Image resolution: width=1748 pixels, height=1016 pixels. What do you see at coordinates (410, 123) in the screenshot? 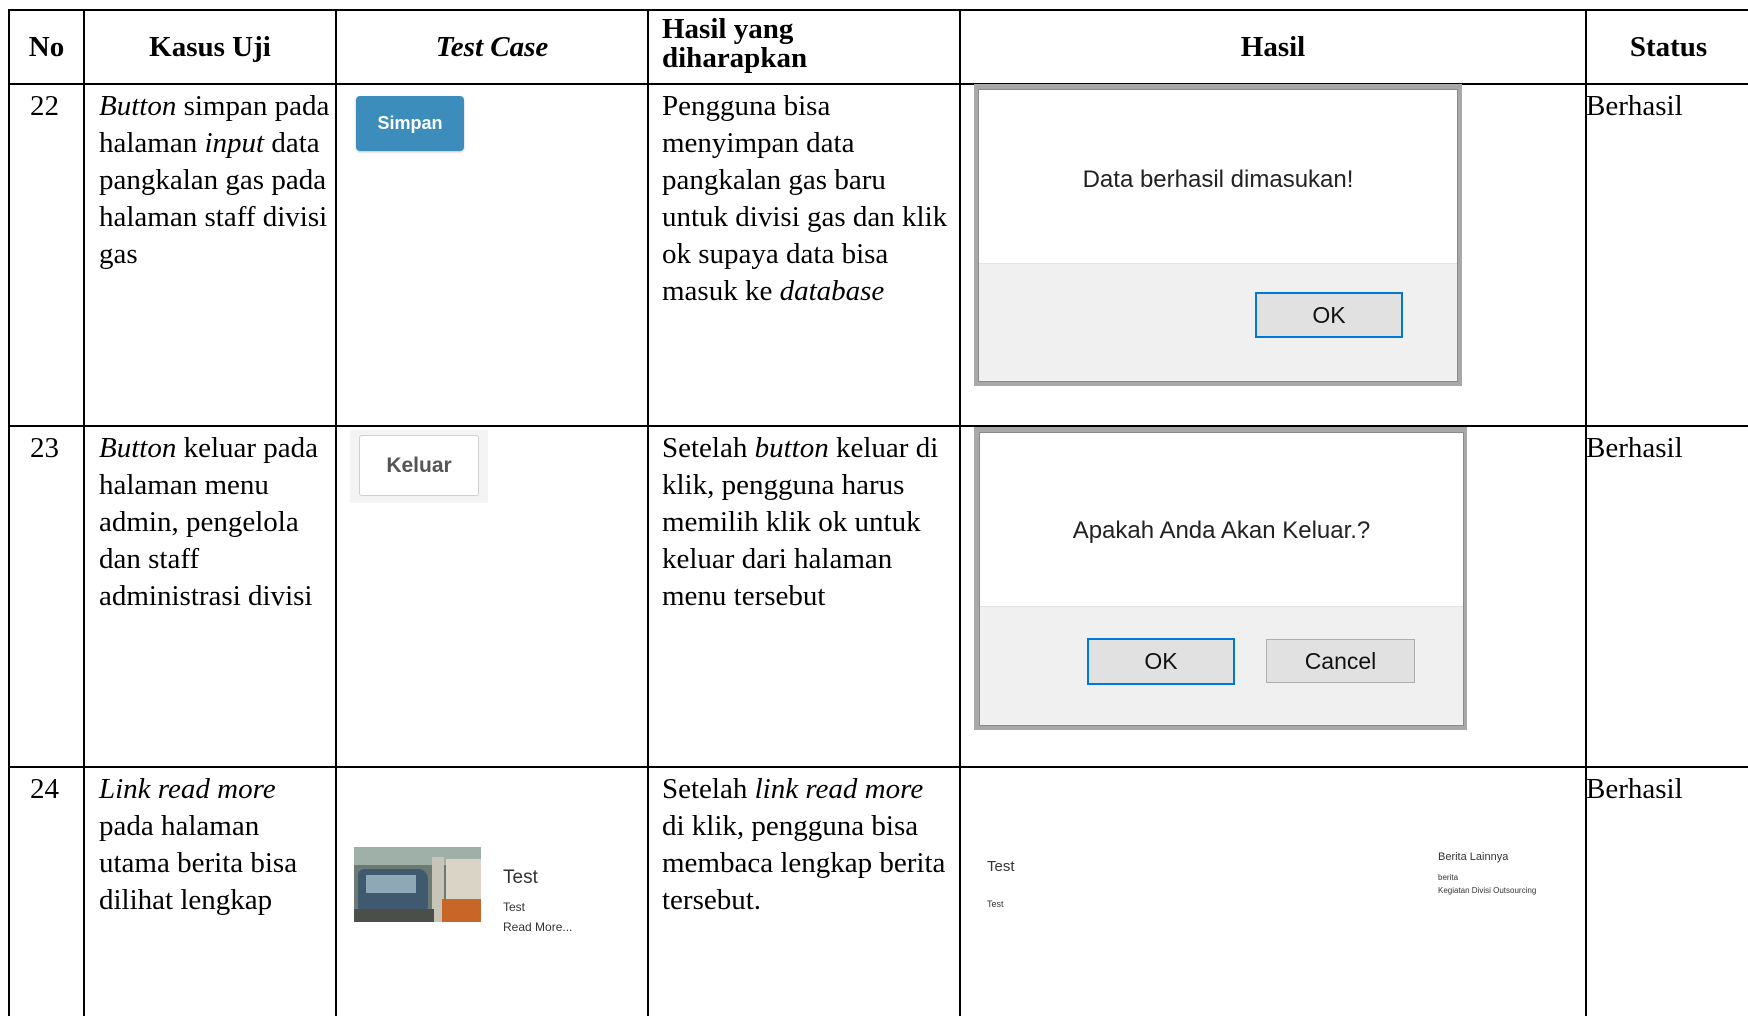
I see `simpan-button: Simpan` at bounding box center [410, 123].